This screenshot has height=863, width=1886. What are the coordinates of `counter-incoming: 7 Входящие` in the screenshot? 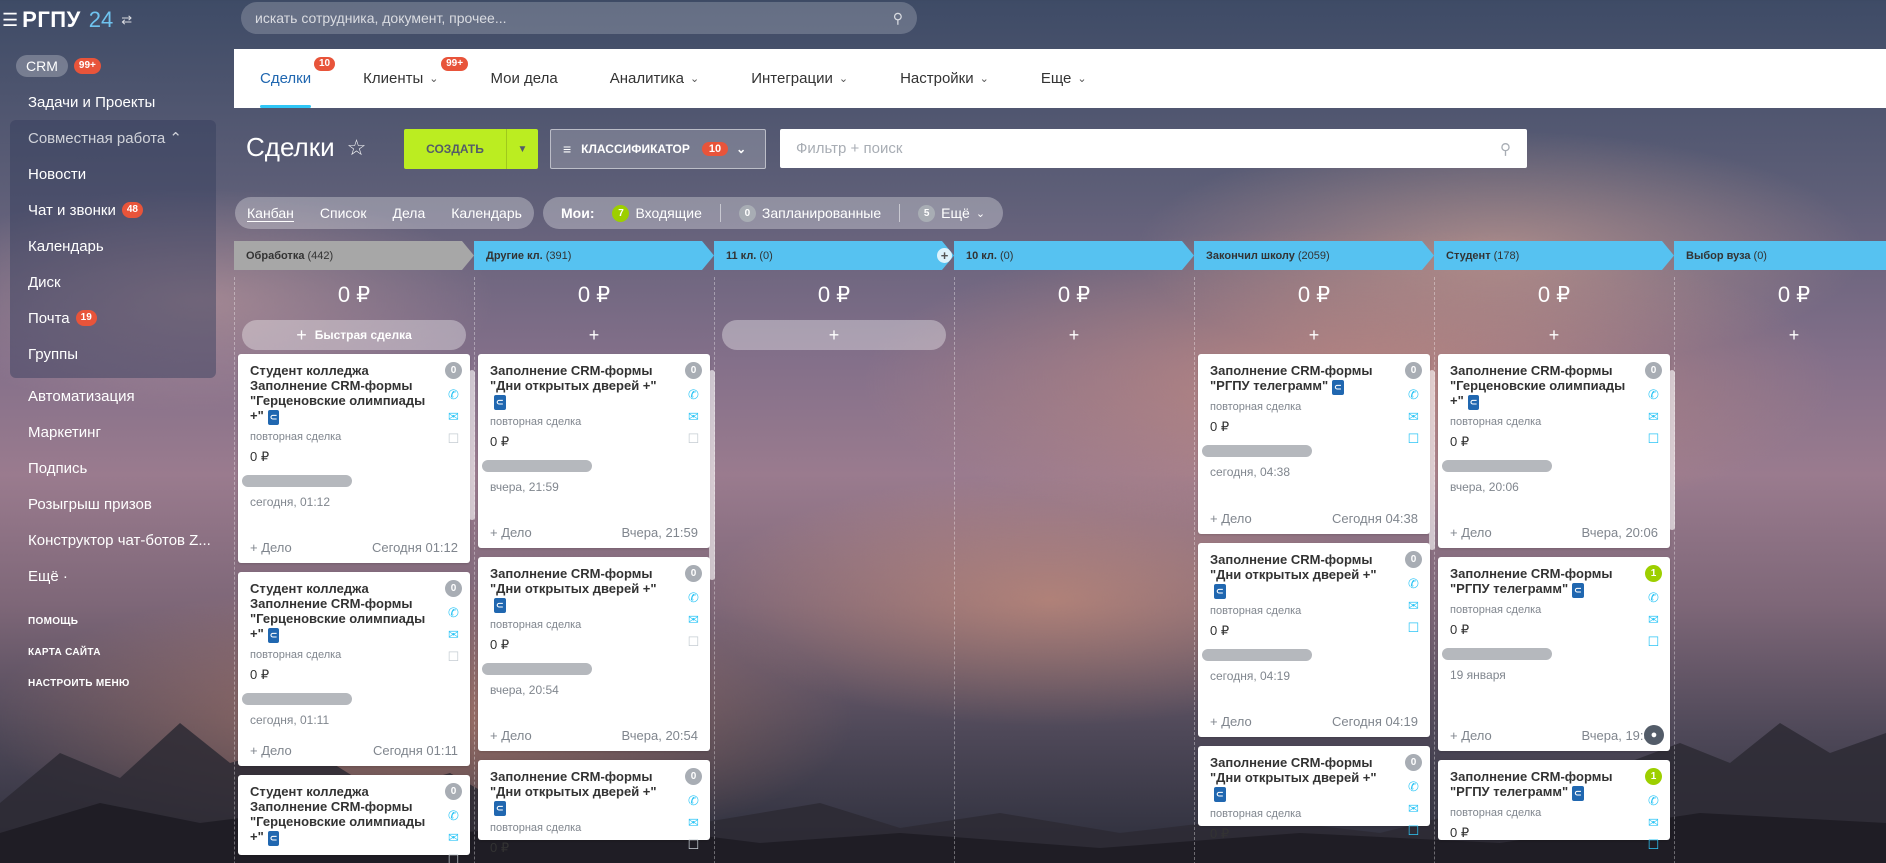 It's located at (657, 213).